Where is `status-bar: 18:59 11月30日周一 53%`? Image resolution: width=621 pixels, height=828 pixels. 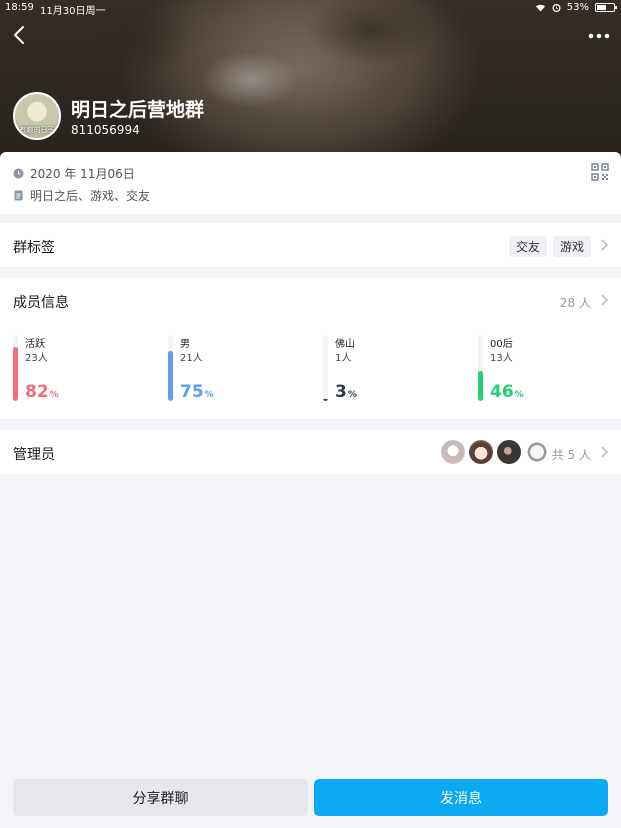 status-bar: 18:59 11月30日周一 53% is located at coordinates (310, 8).